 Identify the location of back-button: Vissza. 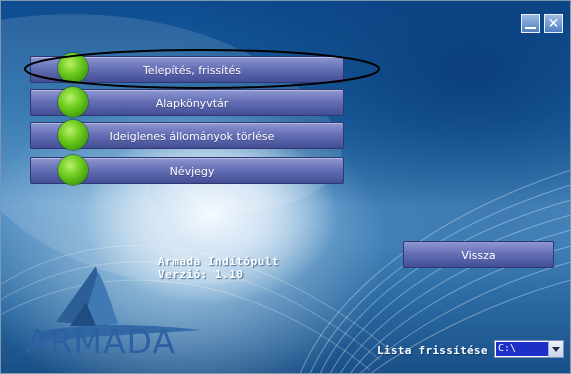
(478, 254).